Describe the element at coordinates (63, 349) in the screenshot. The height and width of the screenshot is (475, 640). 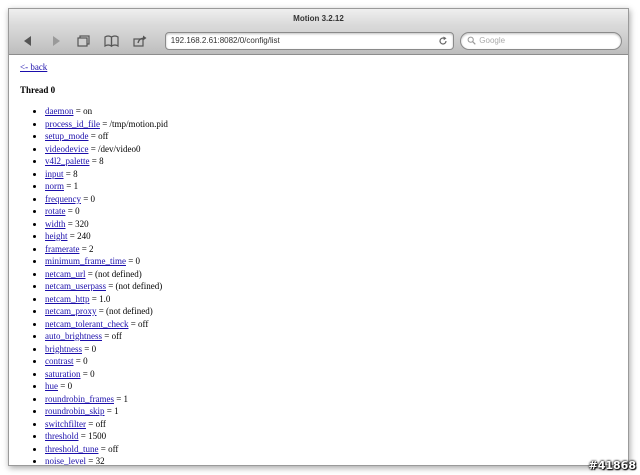
I see `setting-link: brightness` at that location.